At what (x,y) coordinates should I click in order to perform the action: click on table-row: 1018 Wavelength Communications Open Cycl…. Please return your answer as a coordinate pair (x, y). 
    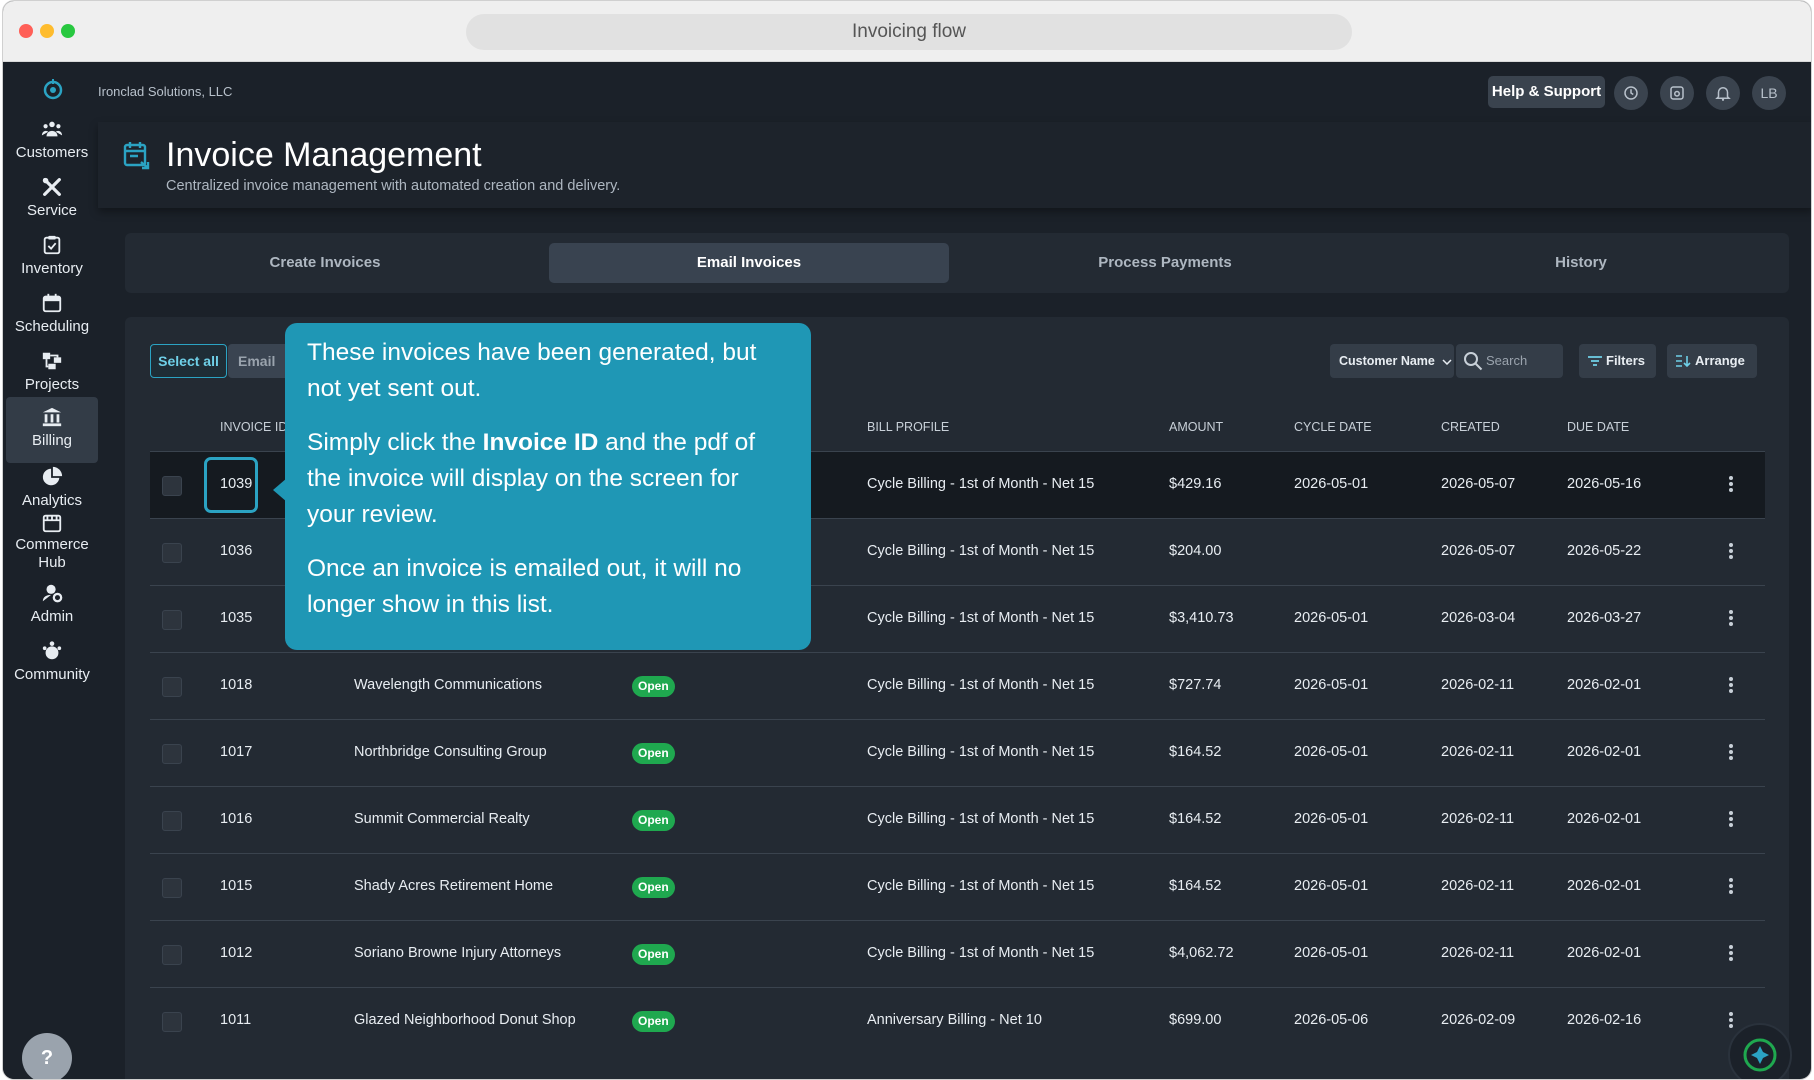
    Looking at the image, I should click on (957, 685).